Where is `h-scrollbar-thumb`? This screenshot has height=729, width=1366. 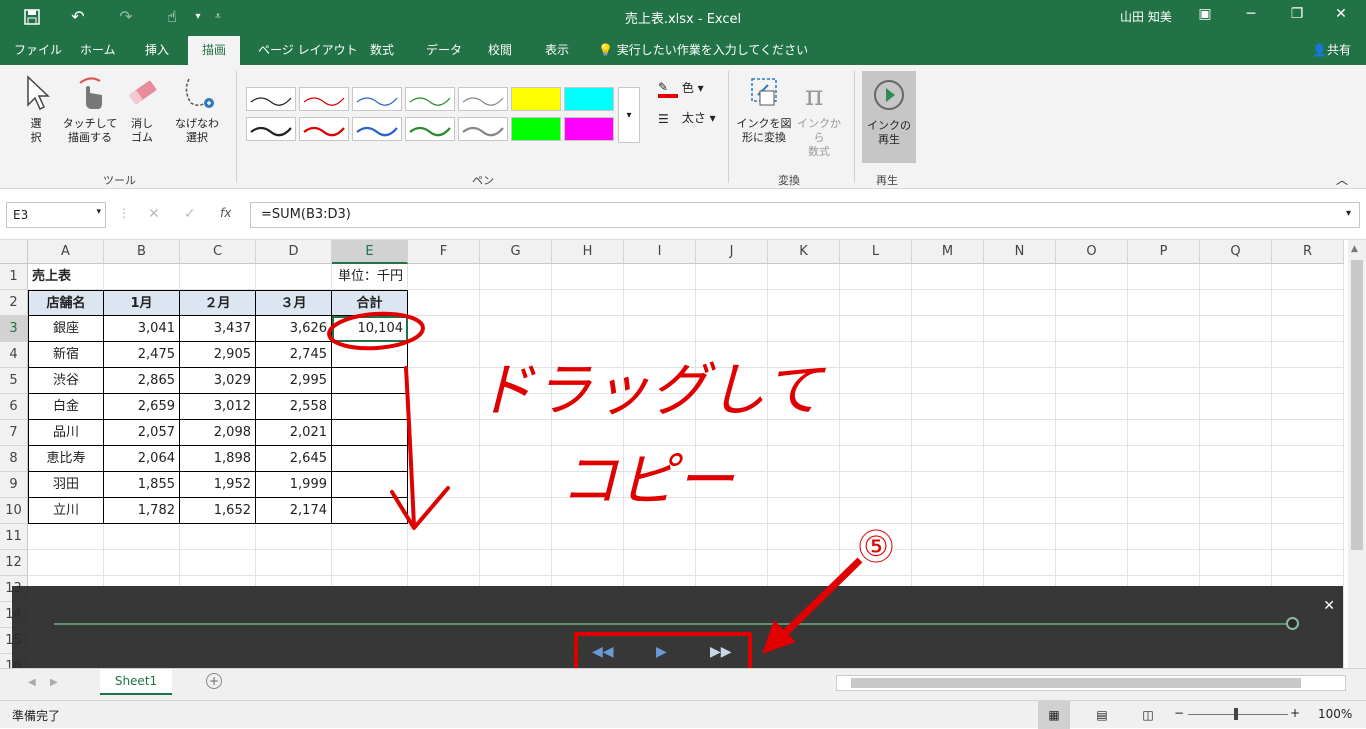 h-scrollbar-thumb is located at coordinates (1076, 683).